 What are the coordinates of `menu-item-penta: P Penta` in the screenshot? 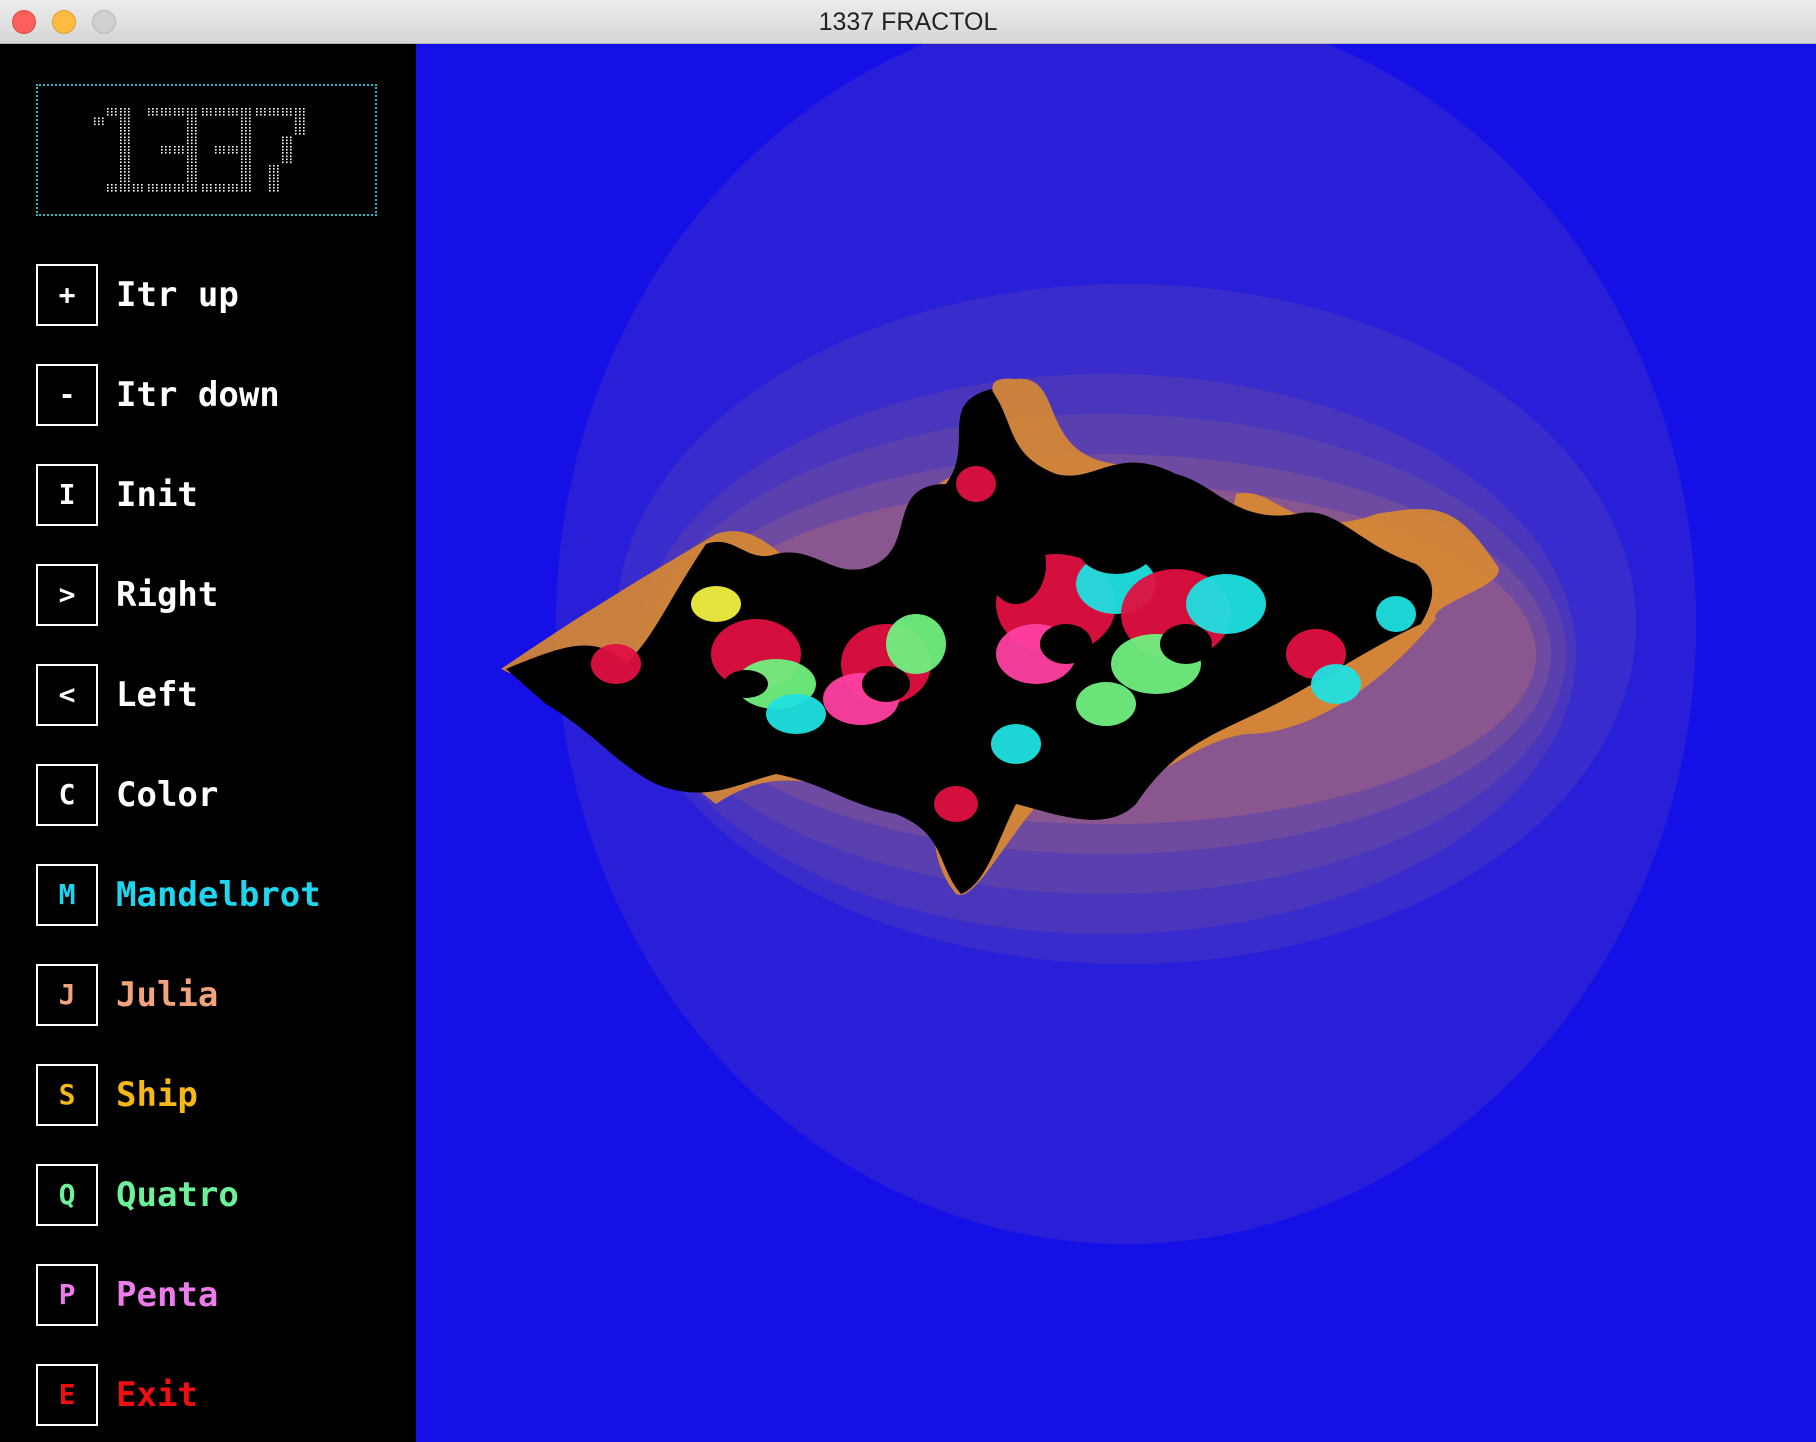 It's located at (216, 1295).